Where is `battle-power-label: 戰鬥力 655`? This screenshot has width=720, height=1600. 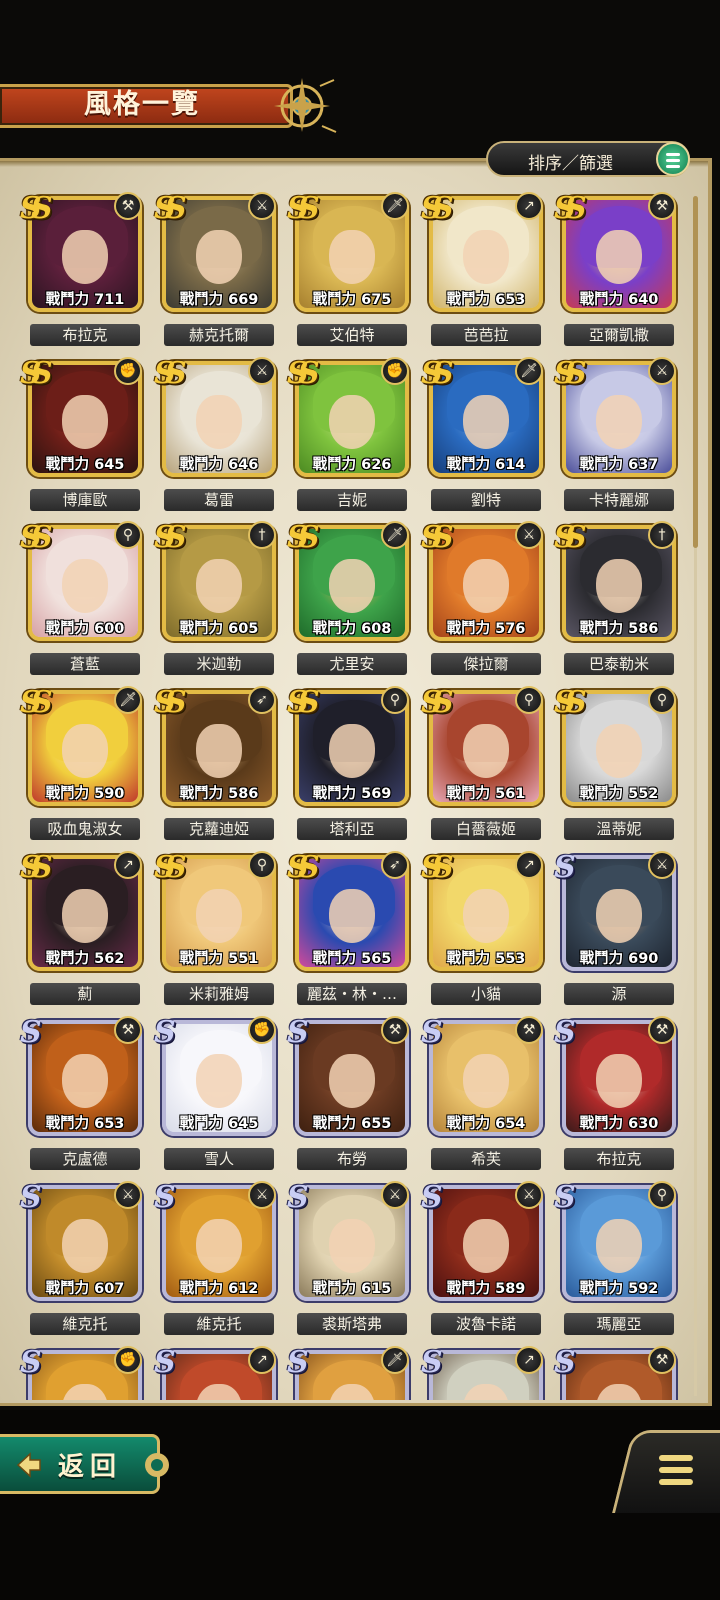
battle-power-label: 戰鬥力 655 is located at coordinates (352, 1124).